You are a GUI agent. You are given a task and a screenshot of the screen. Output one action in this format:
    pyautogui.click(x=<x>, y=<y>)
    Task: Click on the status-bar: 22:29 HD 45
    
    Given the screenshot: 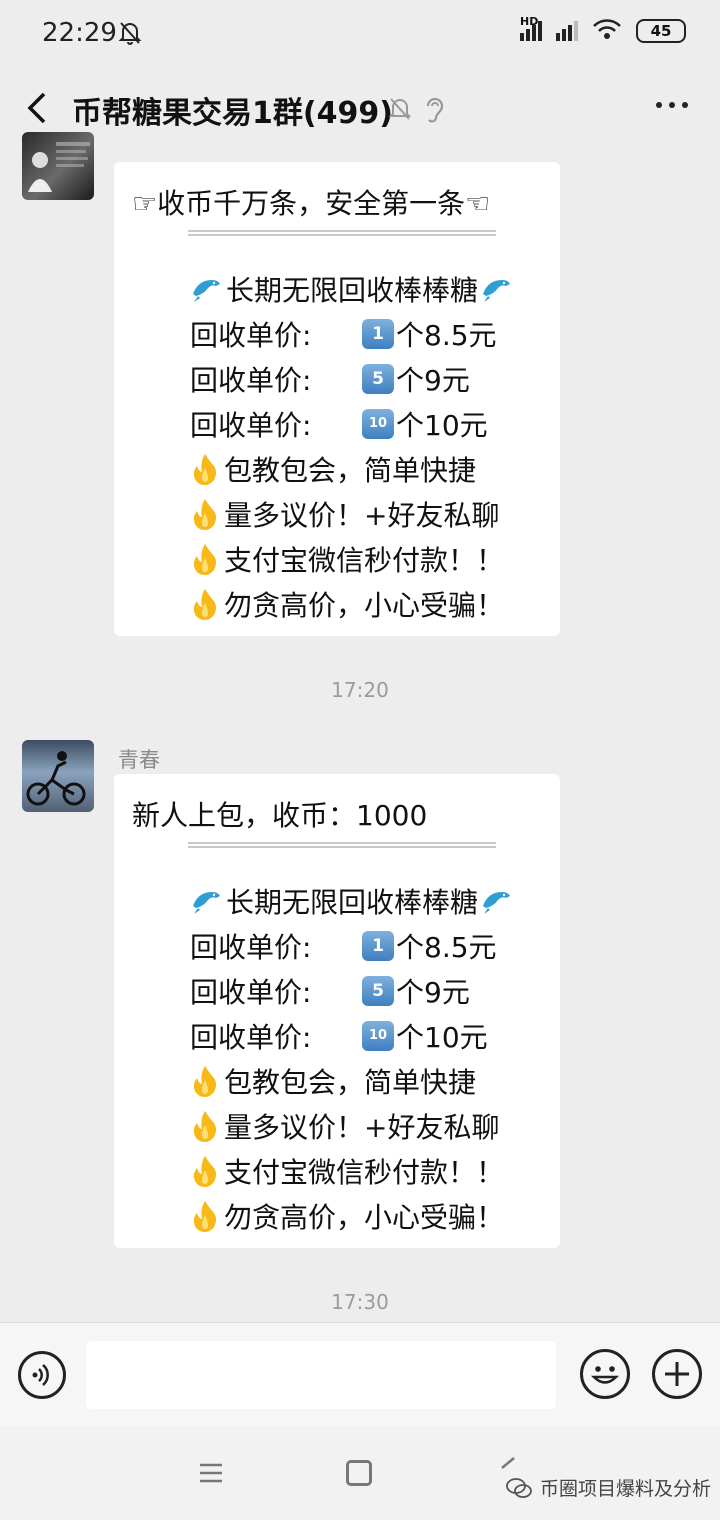 What is the action you would take?
    pyautogui.click(x=360, y=34)
    